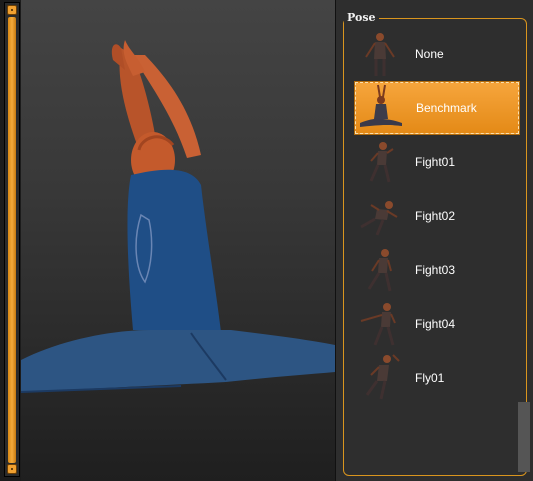  What do you see at coordinates (524, 437) in the screenshot?
I see `panel-scrollbar` at bounding box center [524, 437].